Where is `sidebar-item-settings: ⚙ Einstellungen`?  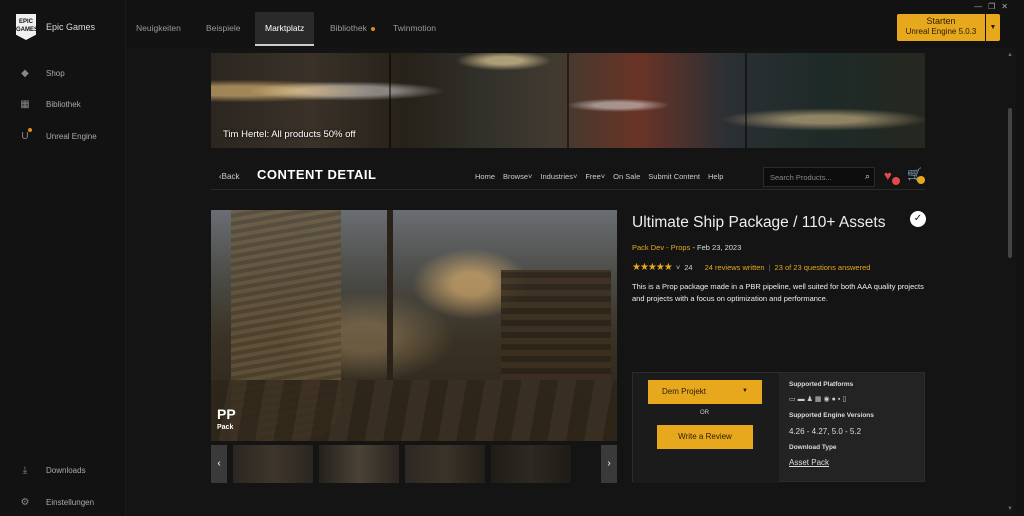 sidebar-item-settings: ⚙ Einstellungen is located at coordinates (56, 502).